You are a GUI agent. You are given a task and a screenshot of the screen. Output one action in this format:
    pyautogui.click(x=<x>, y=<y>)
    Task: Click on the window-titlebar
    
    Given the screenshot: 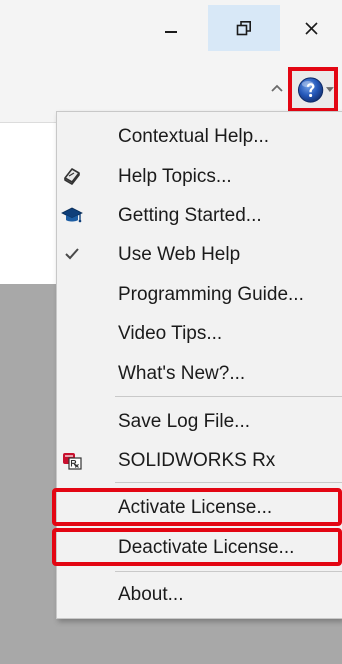 What is the action you would take?
    pyautogui.click(x=171, y=28)
    